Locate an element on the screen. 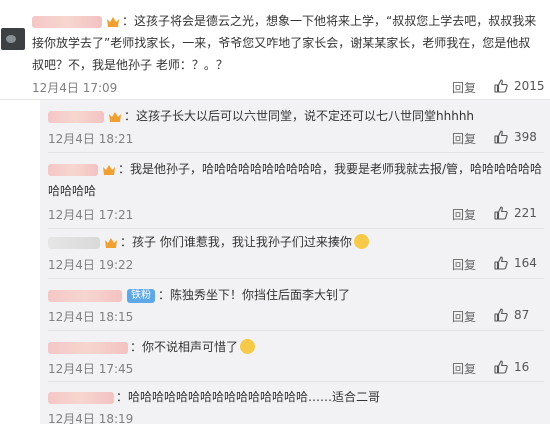  like-count: 16 is located at coordinates (522, 367).